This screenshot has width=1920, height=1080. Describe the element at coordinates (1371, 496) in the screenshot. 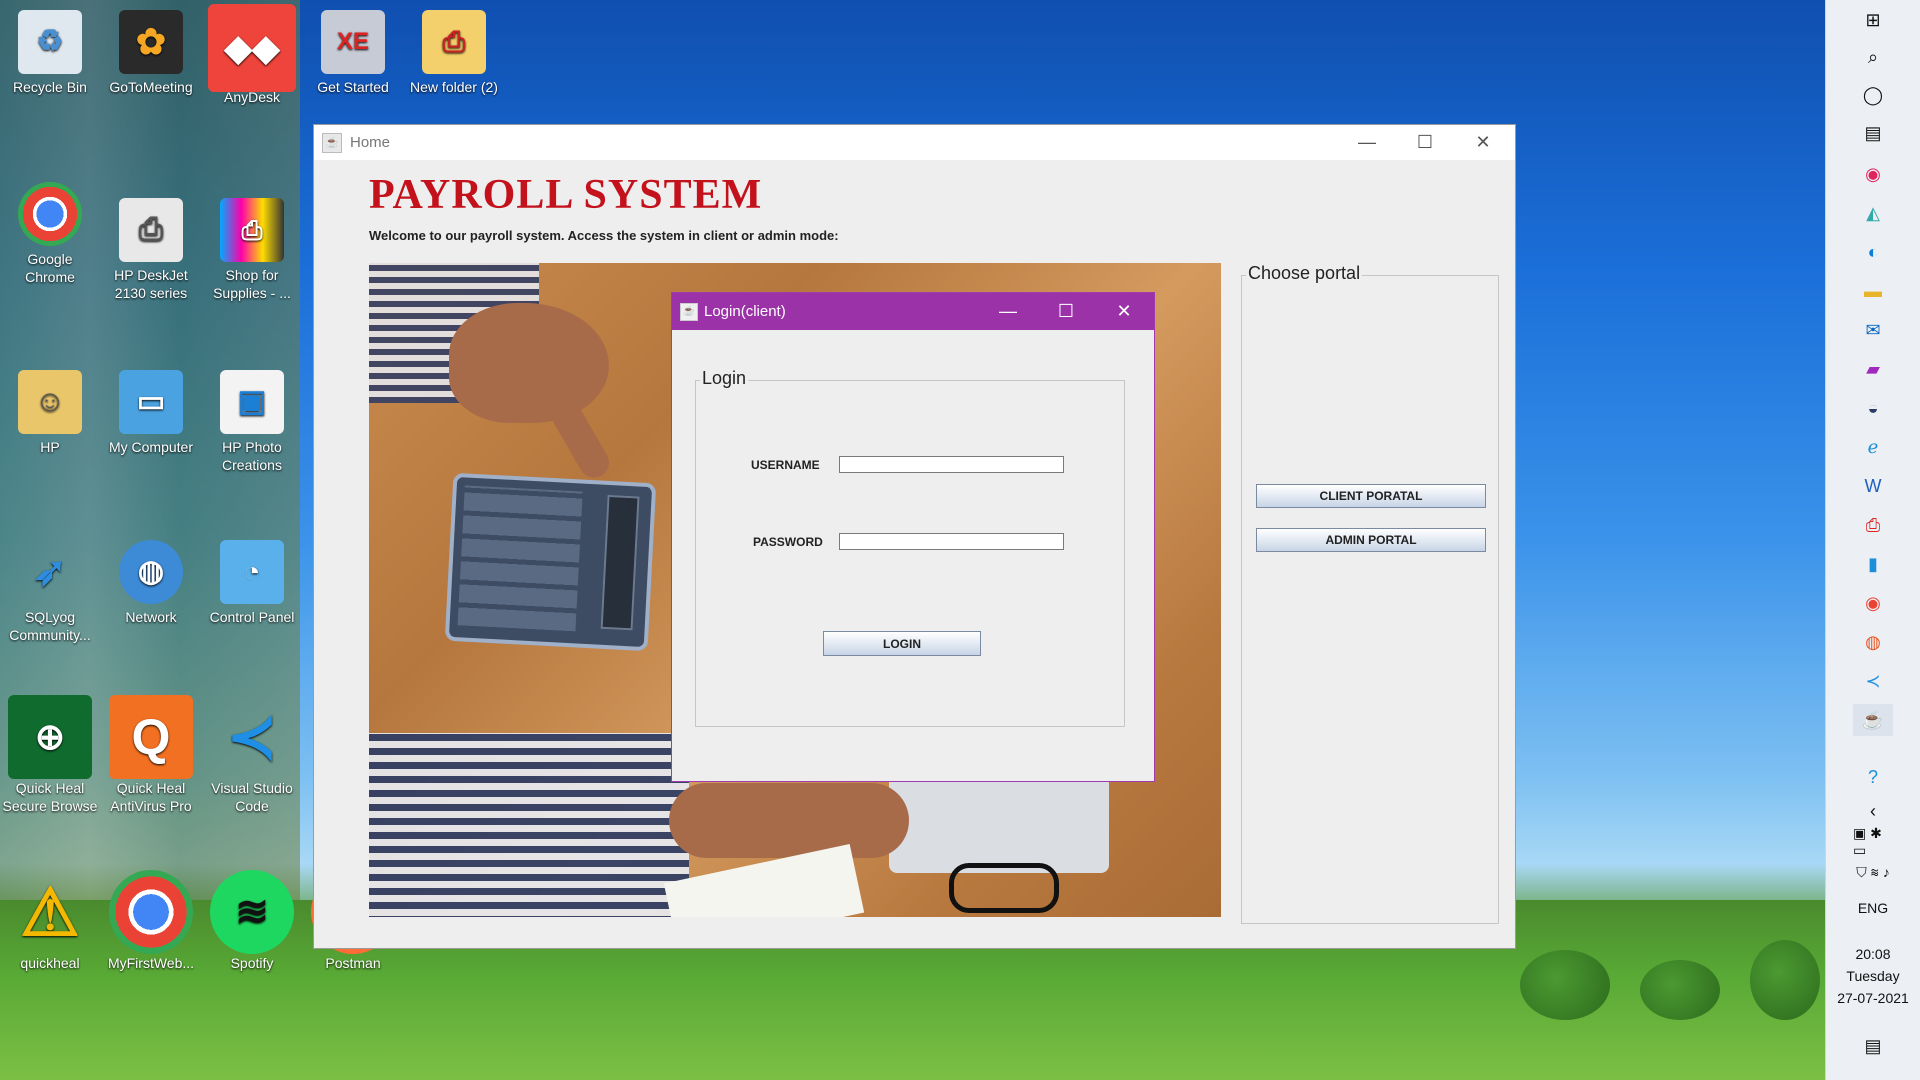

I see `client-portal-button: CLIENT PORATAL` at that location.